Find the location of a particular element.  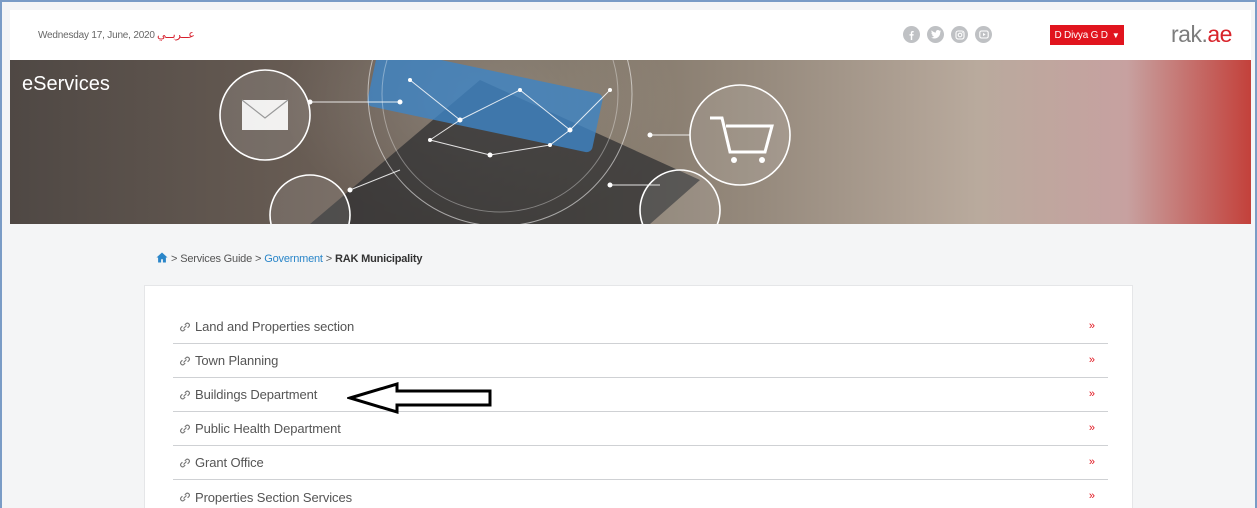

section-label: Land and Properties section is located at coordinates (275, 326).